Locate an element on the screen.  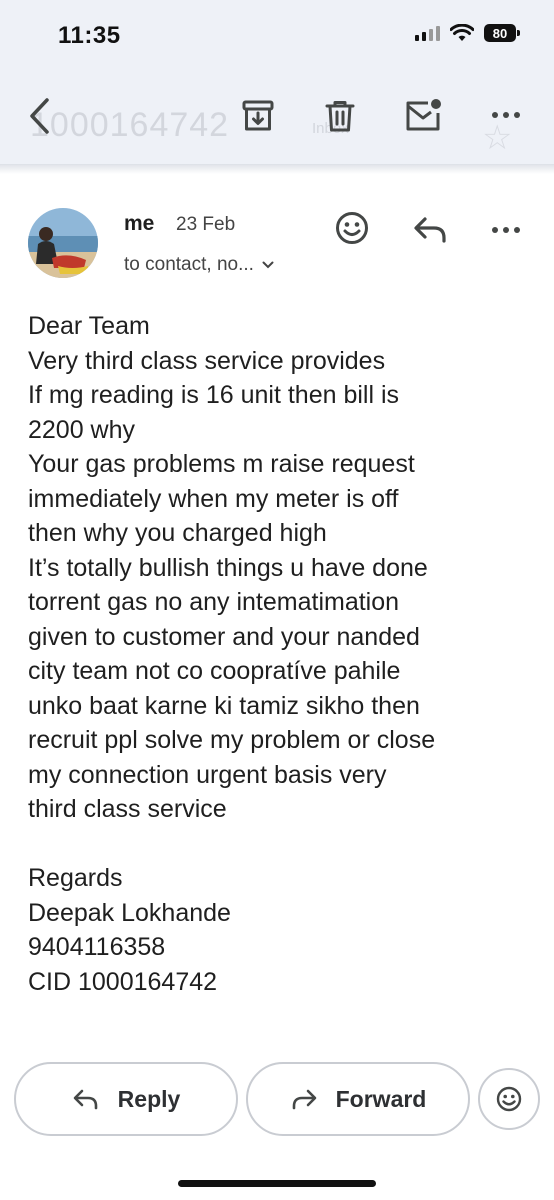
back-button is located at coordinates (40, 116).